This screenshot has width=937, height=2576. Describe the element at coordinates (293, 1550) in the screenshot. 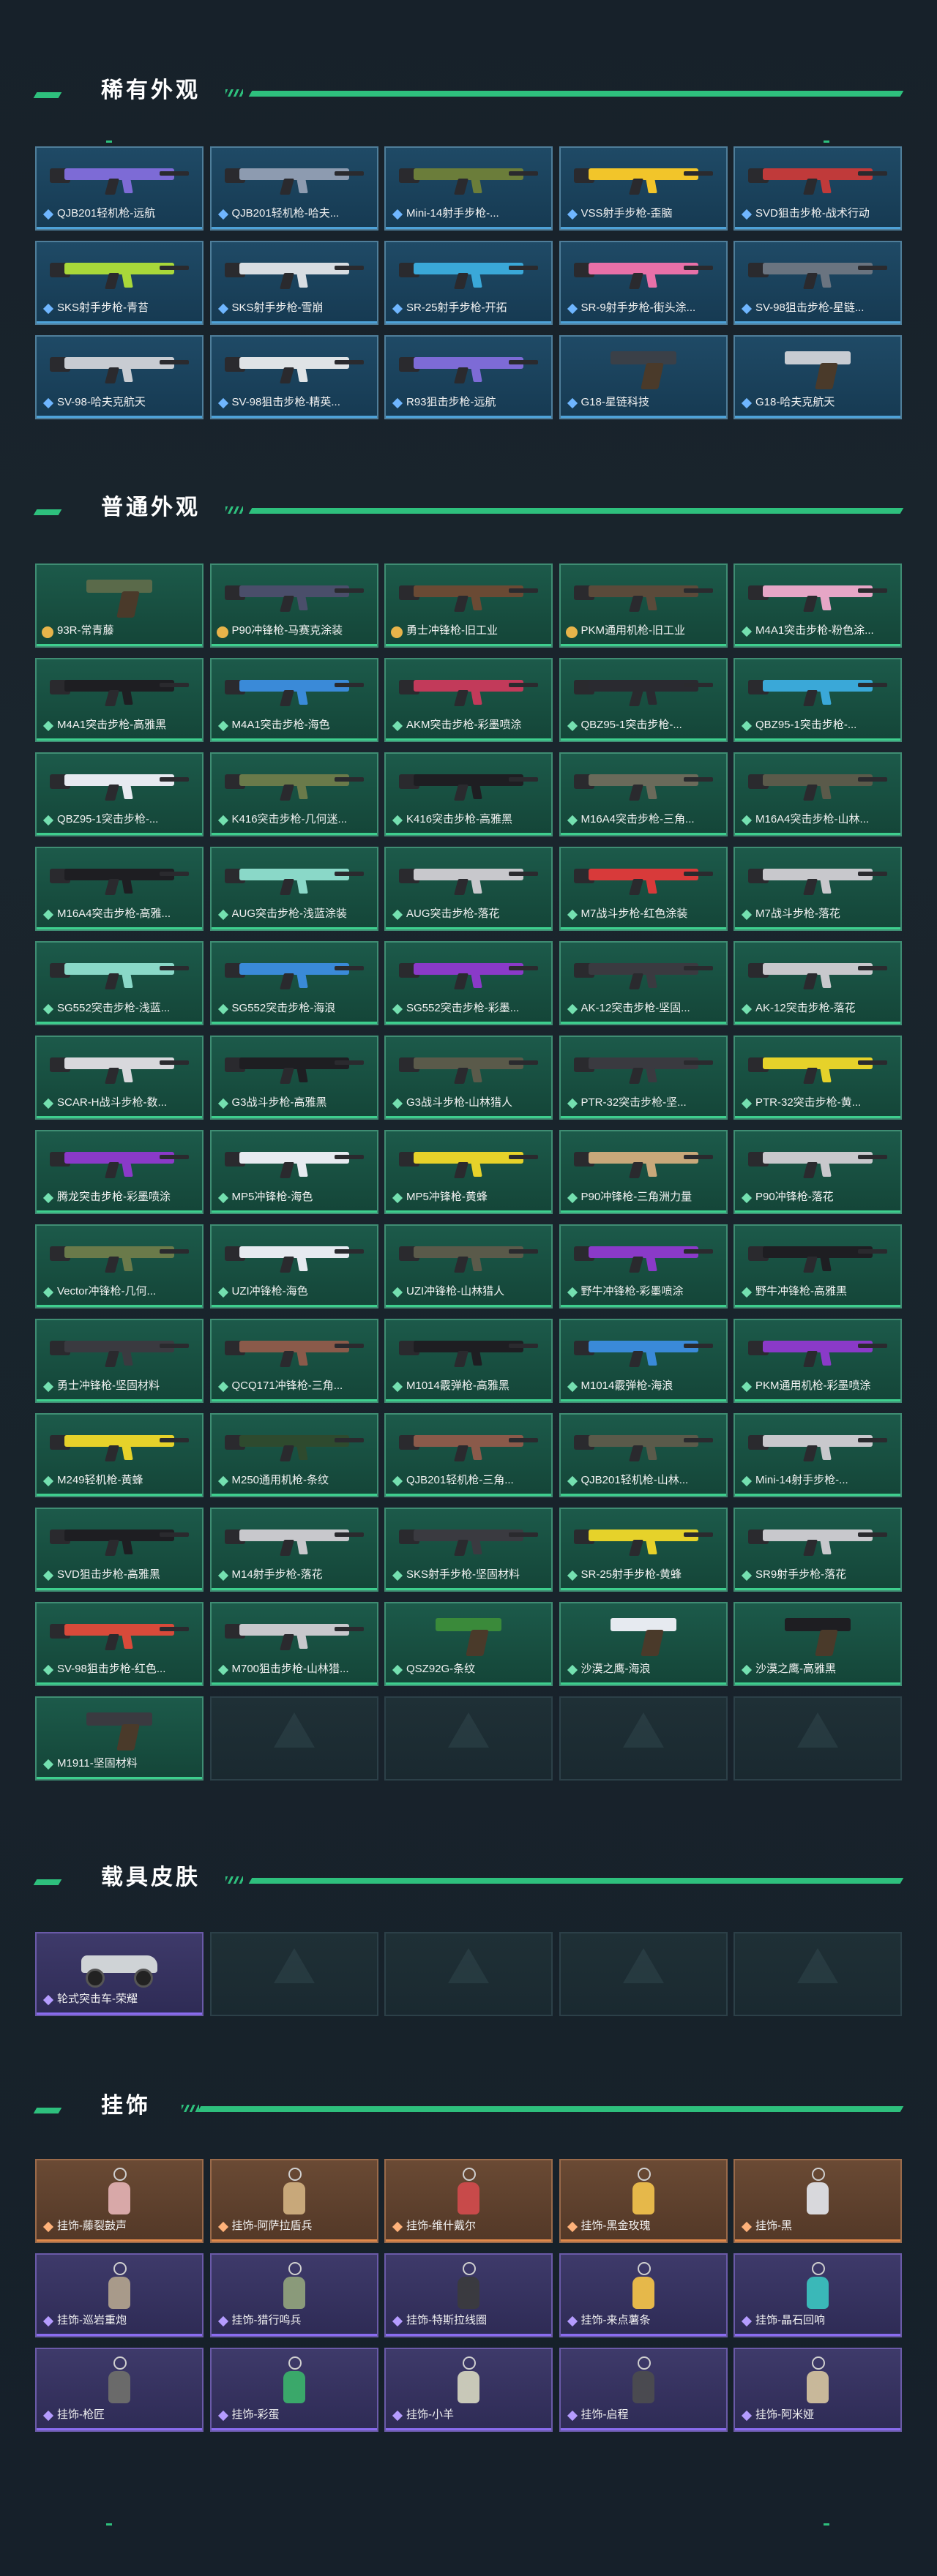

I see `skin-card: M14射手步枪-落花` at that location.